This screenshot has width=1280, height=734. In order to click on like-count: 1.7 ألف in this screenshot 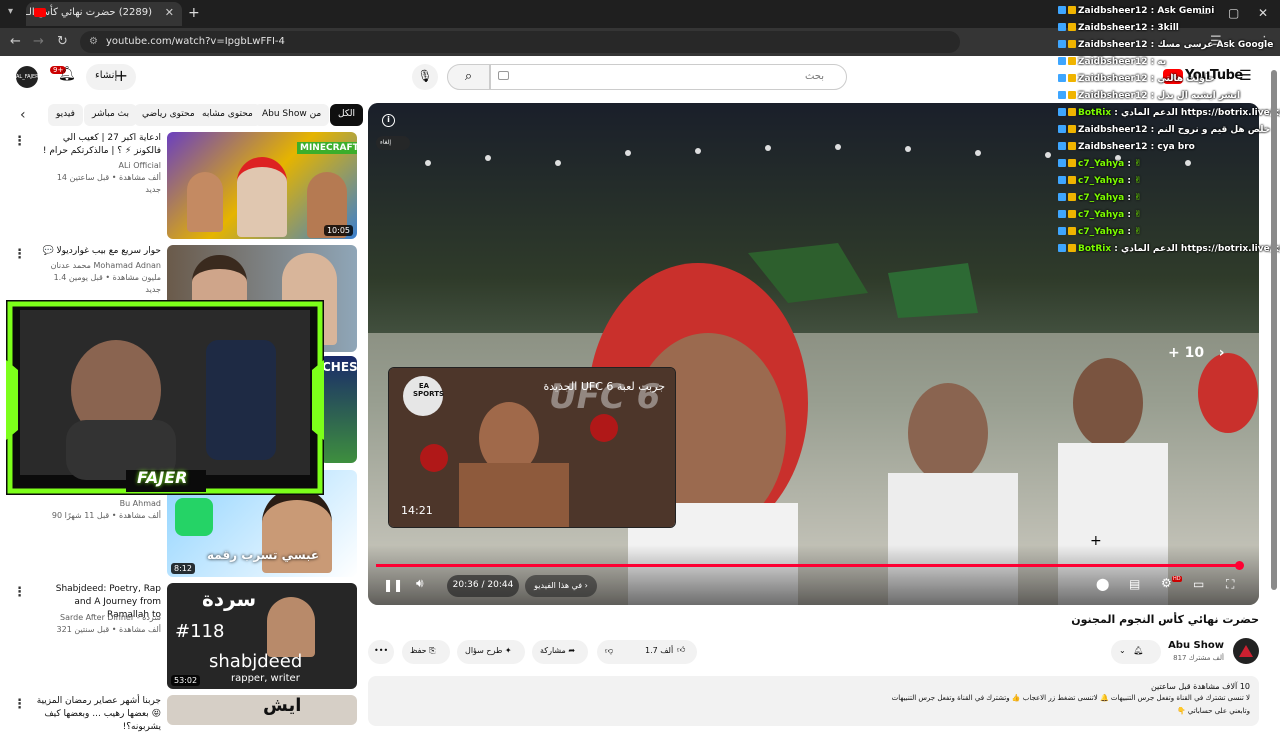, I will do `click(659, 650)`.